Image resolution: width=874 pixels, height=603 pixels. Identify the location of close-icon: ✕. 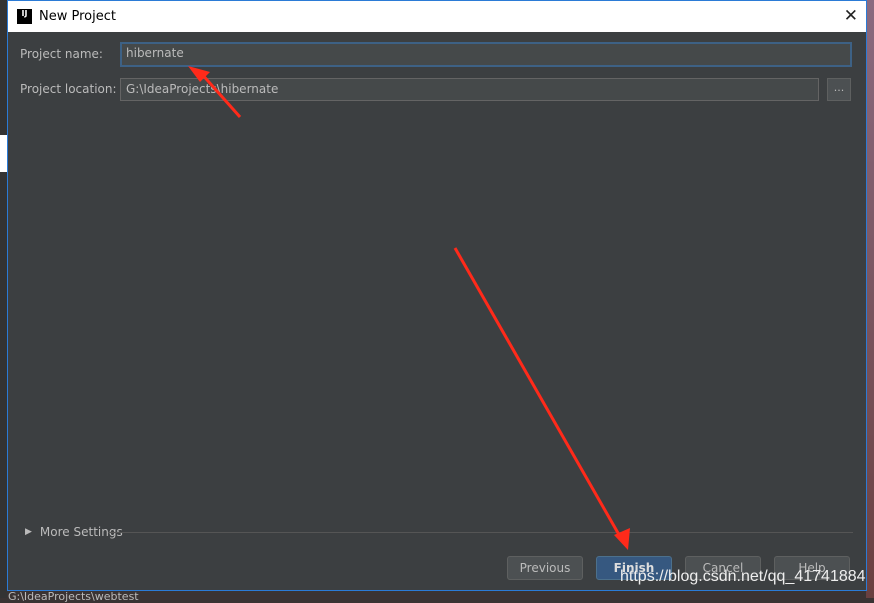
(851, 16).